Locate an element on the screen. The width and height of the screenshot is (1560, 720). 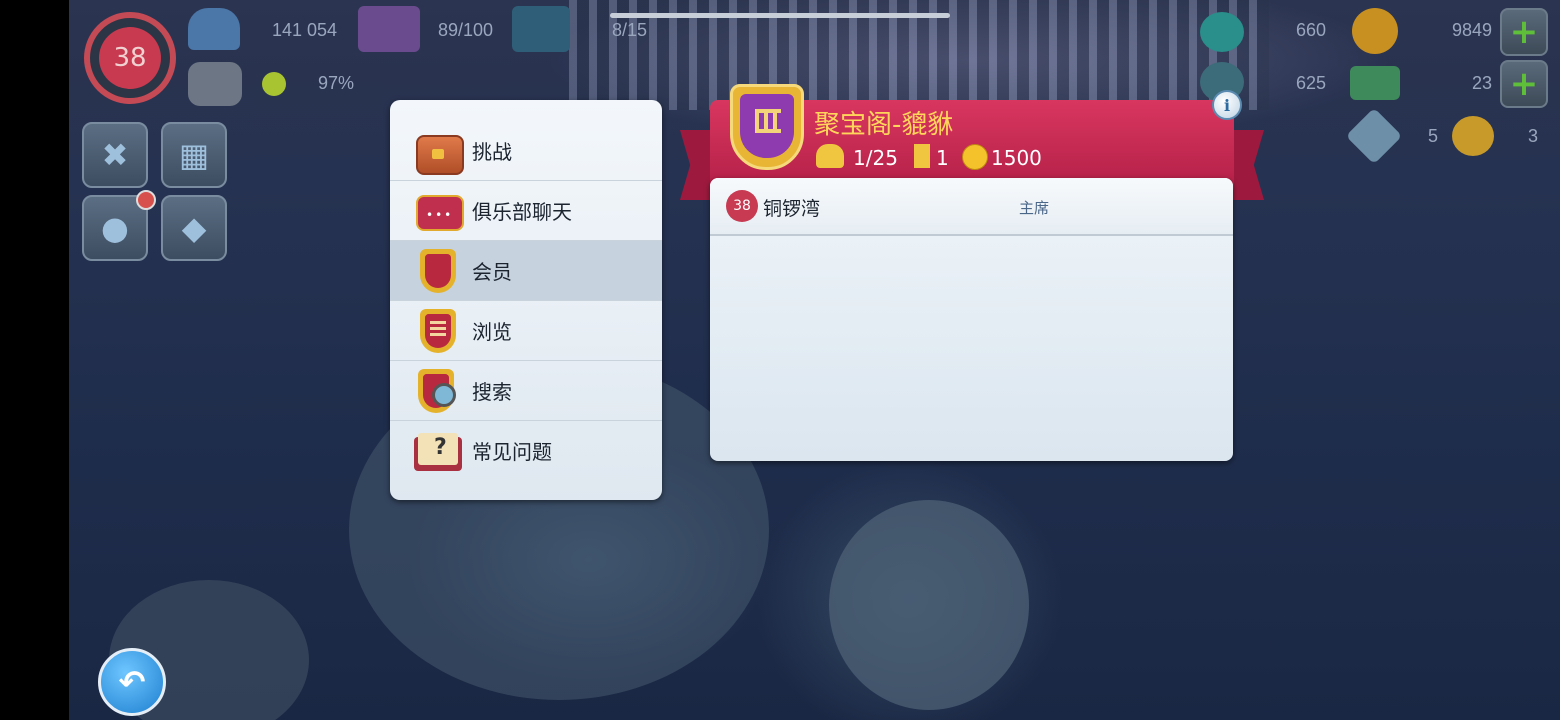
member-level-badge-icon: 38 is located at coordinates (742, 206).